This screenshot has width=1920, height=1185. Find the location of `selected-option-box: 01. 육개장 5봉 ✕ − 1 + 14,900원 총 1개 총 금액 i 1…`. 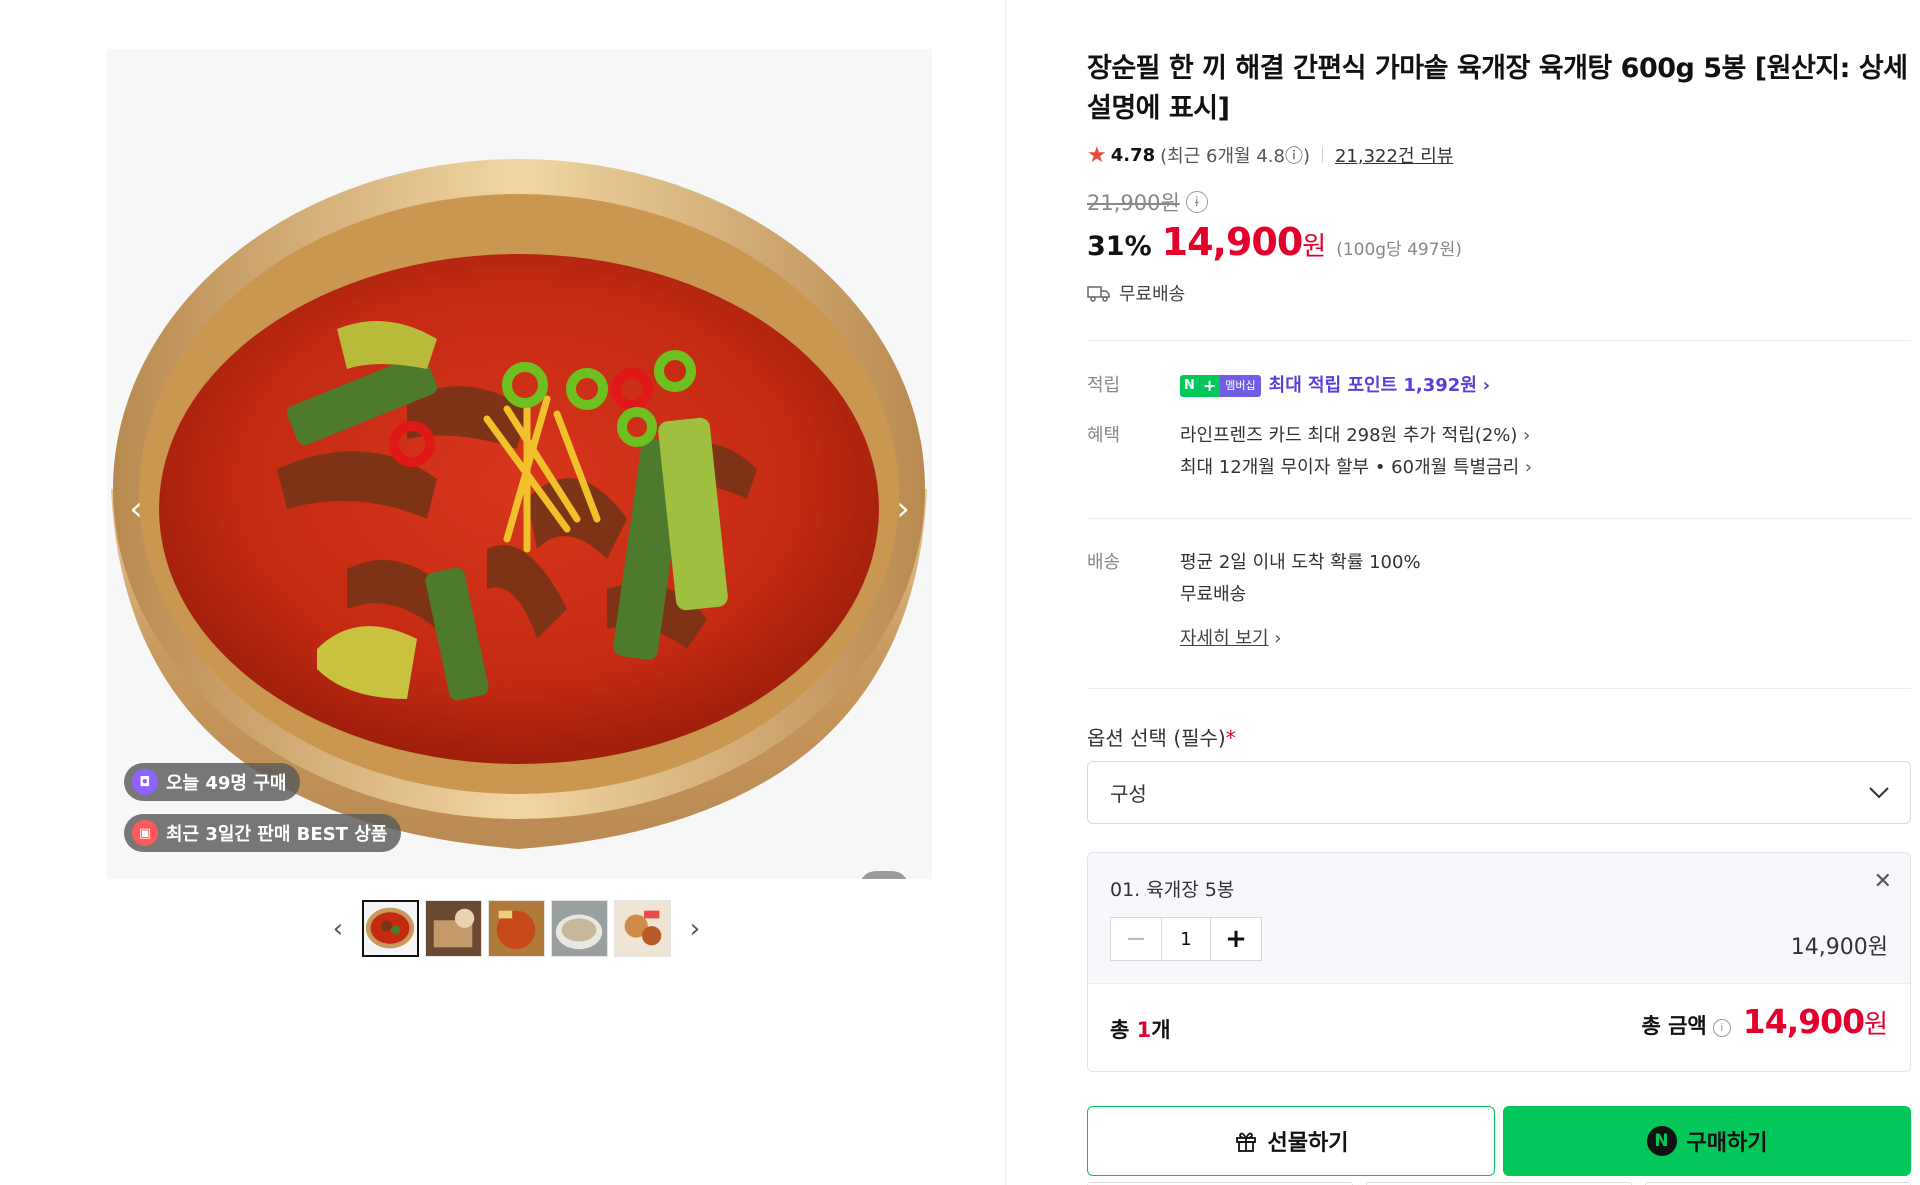

selected-option-box: 01. 육개장 5봉 ✕ − 1 + 14,900원 총 1개 총 금액 i 1… is located at coordinates (1499, 962).